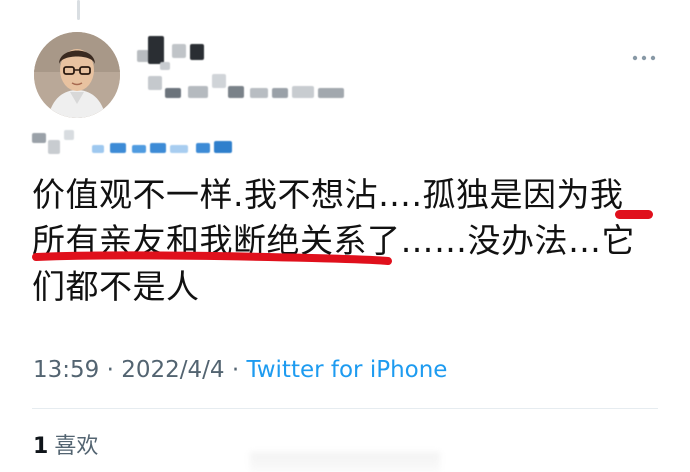 The width and height of the screenshot is (690, 472). I want to click on more-dots-icon, so click(644, 58).